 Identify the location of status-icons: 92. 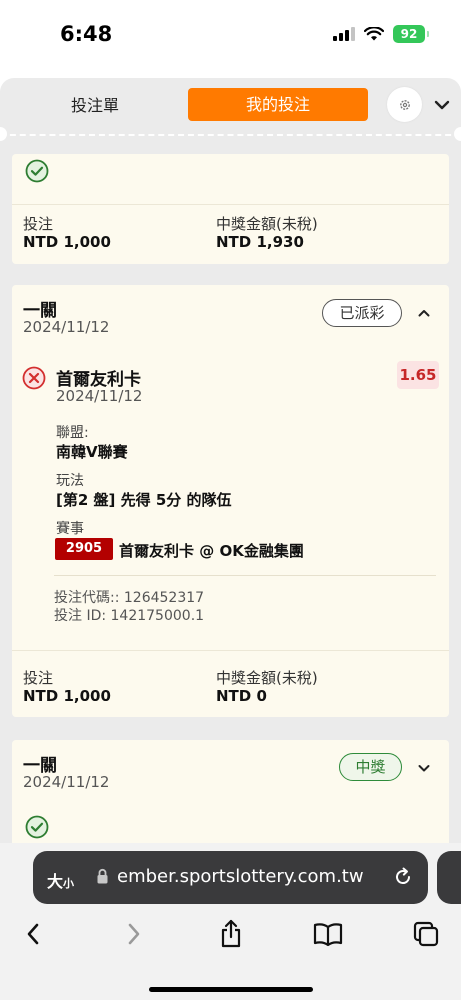
(381, 34).